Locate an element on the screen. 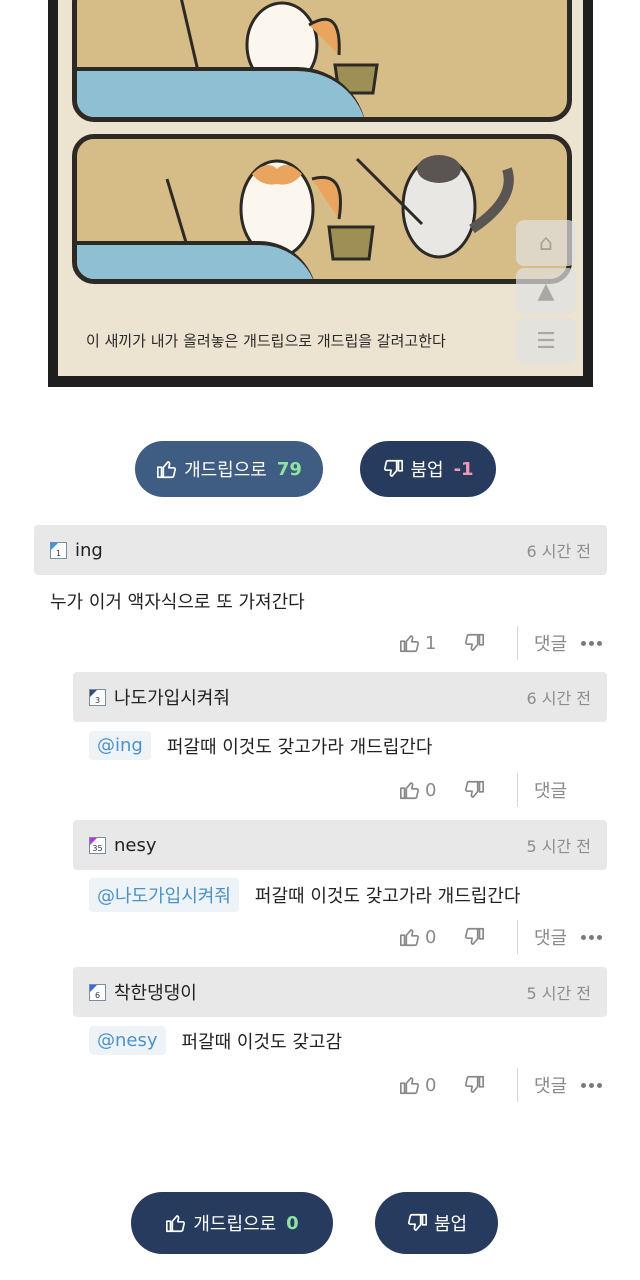  comment-header: 1 ing 6 시간 전 is located at coordinates (320, 550).